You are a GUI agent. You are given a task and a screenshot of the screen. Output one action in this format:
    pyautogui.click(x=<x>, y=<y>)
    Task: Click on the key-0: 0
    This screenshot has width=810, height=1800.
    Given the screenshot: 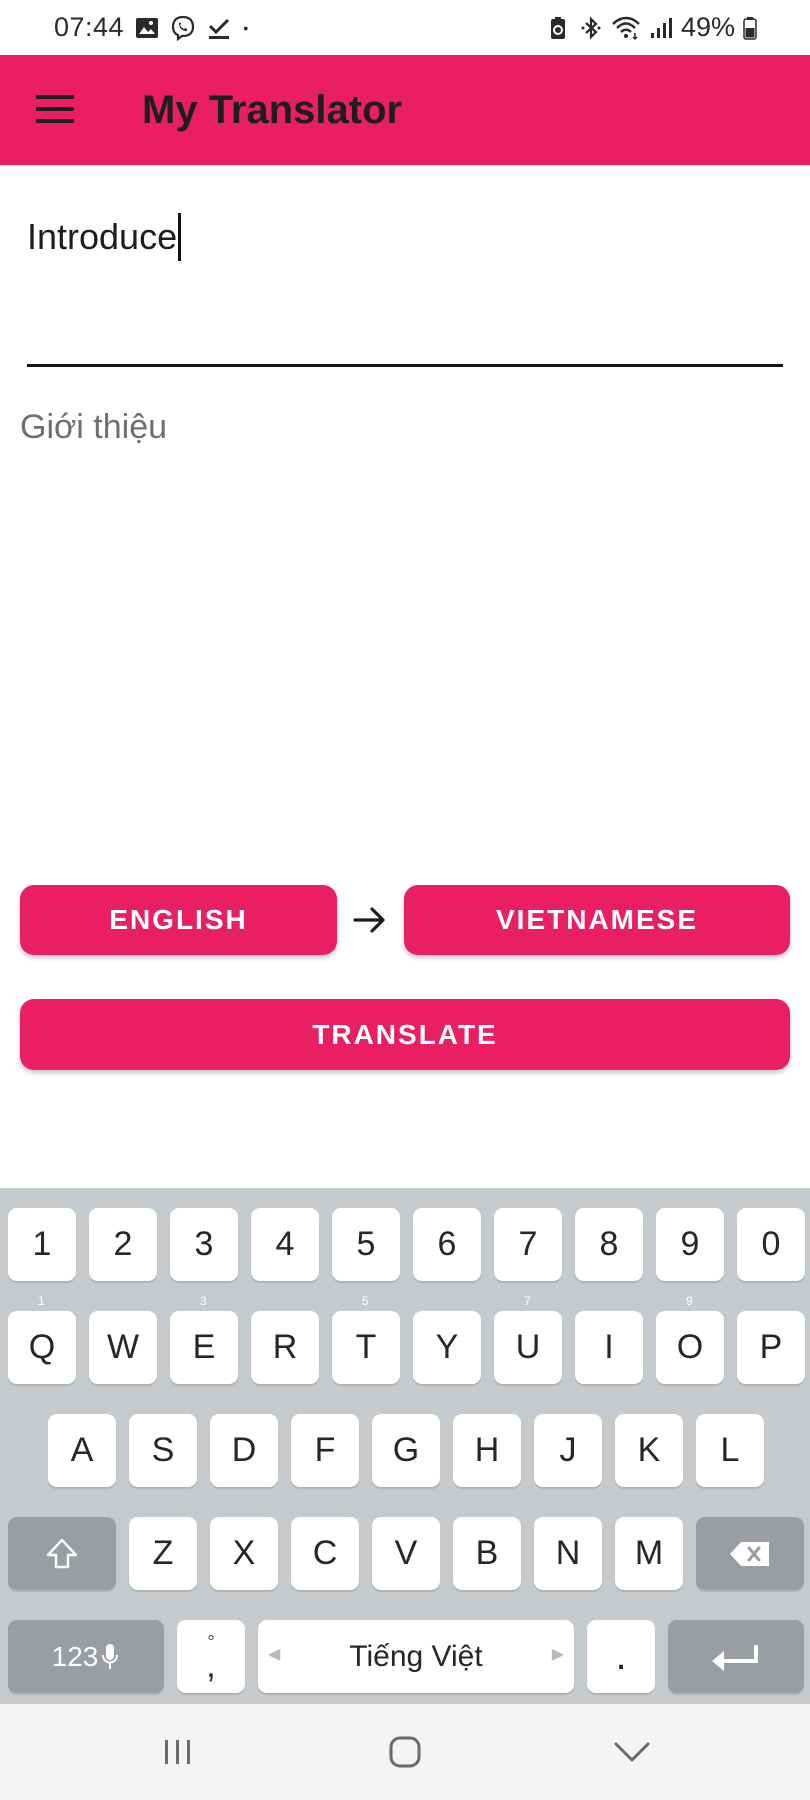 What is the action you would take?
    pyautogui.click(x=771, y=1244)
    